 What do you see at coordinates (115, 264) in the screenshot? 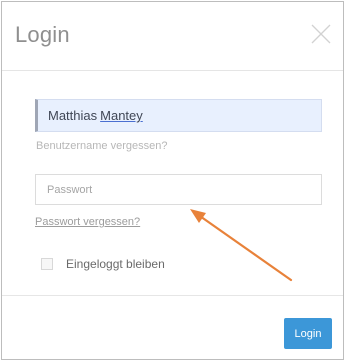
I see `remember-me-label: Eingeloggt bleiben` at bounding box center [115, 264].